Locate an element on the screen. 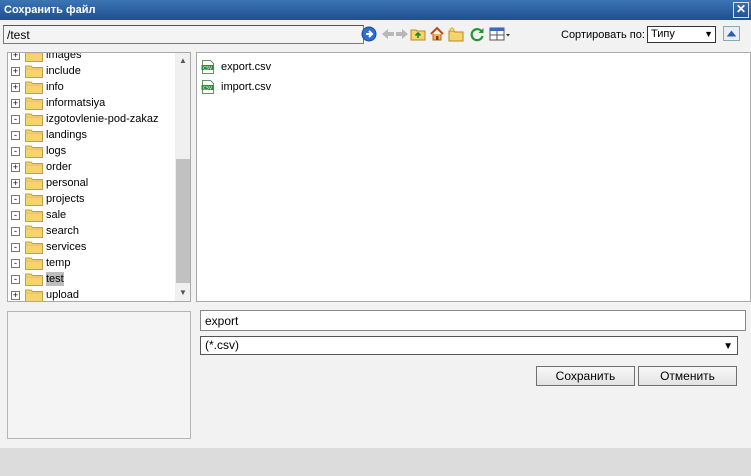 The image size is (751, 476). tree-item-label: info is located at coordinates (55, 87).